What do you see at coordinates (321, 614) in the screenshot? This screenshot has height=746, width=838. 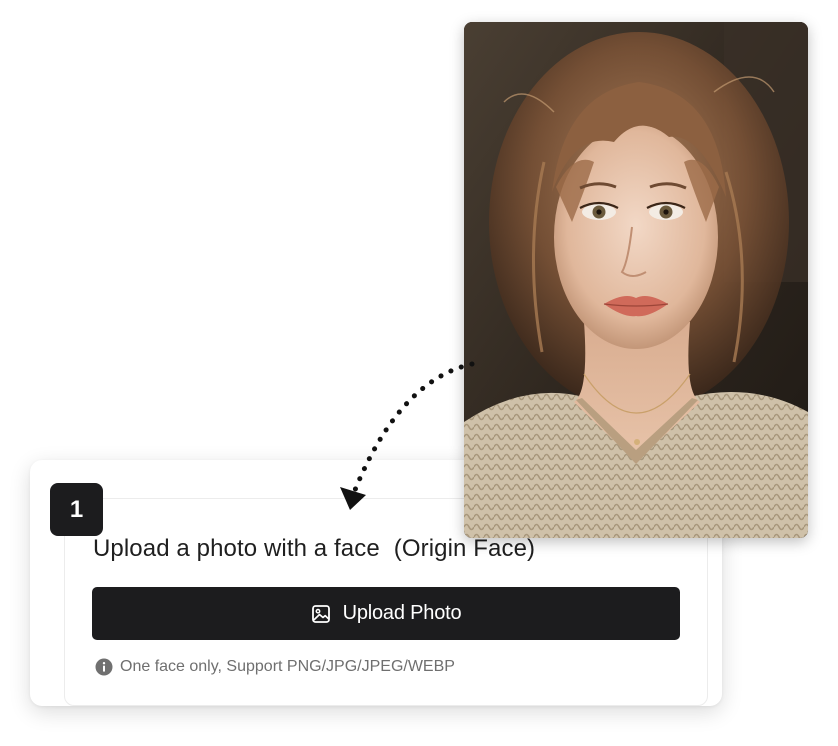 I see `image-icon` at bounding box center [321, 614].